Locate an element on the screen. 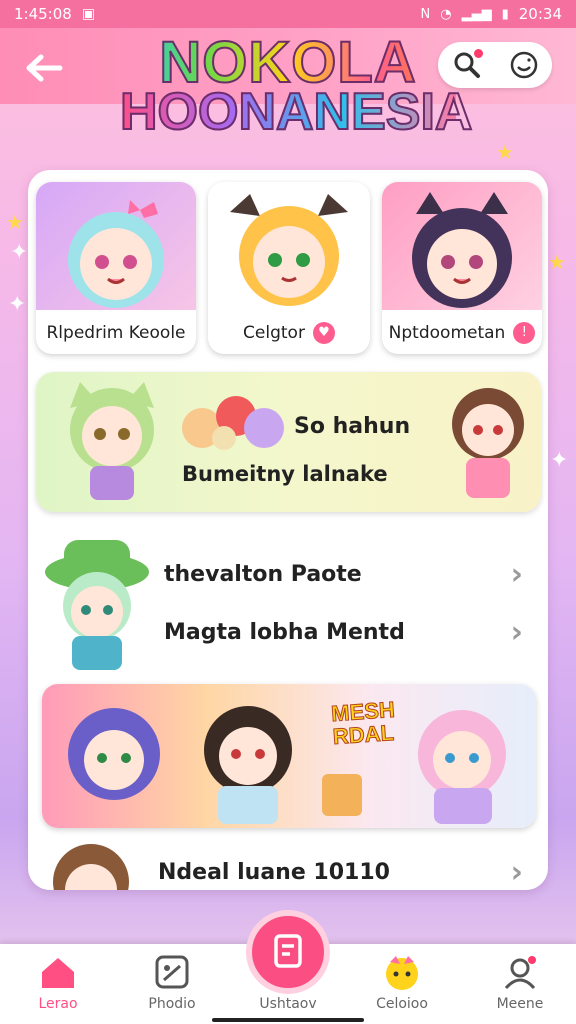  alert-badge-icon: ! is located at coordinates (524, 333).